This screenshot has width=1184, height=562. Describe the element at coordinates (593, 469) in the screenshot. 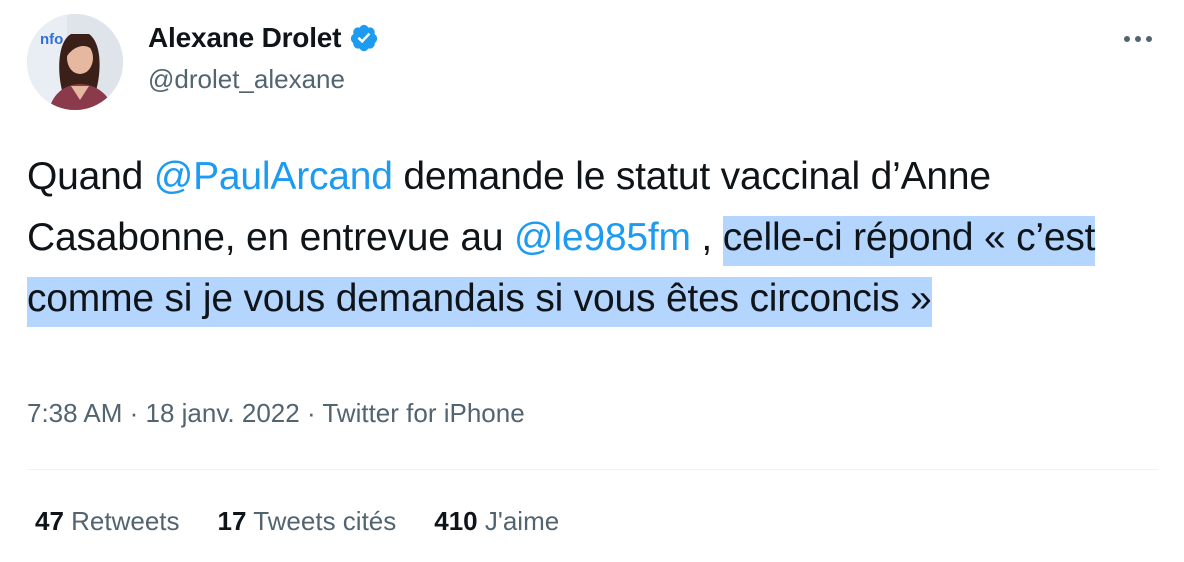

I see `divider` at that location.